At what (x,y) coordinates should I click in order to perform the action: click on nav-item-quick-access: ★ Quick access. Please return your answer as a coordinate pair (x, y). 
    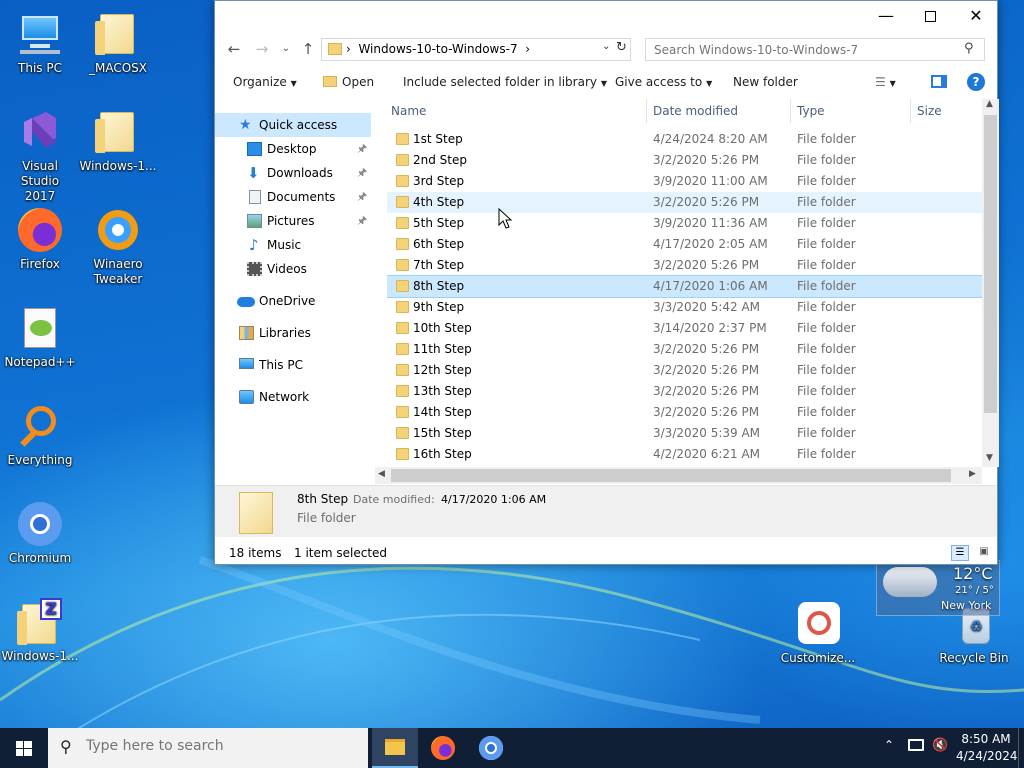
    Looking at the image, I should click on (293, 125).